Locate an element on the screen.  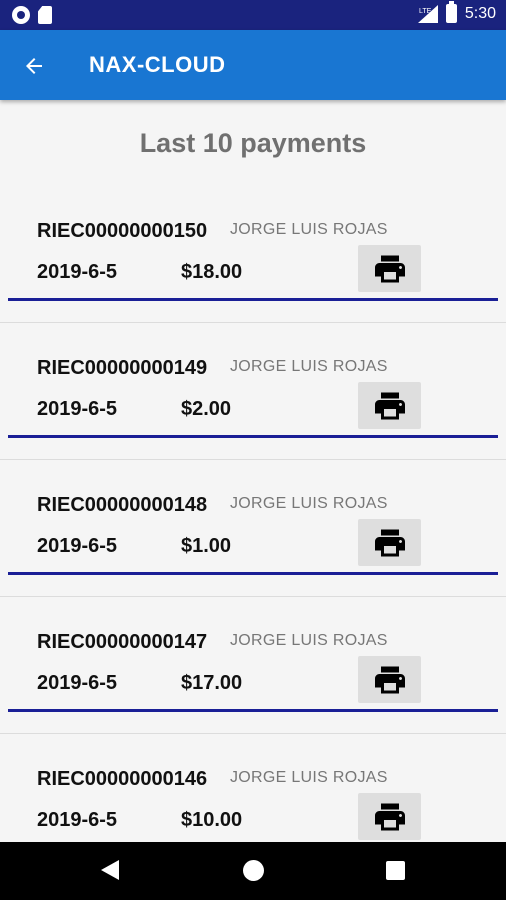
status-bar: LTE 5:30 is located at coordinates (253, 15).